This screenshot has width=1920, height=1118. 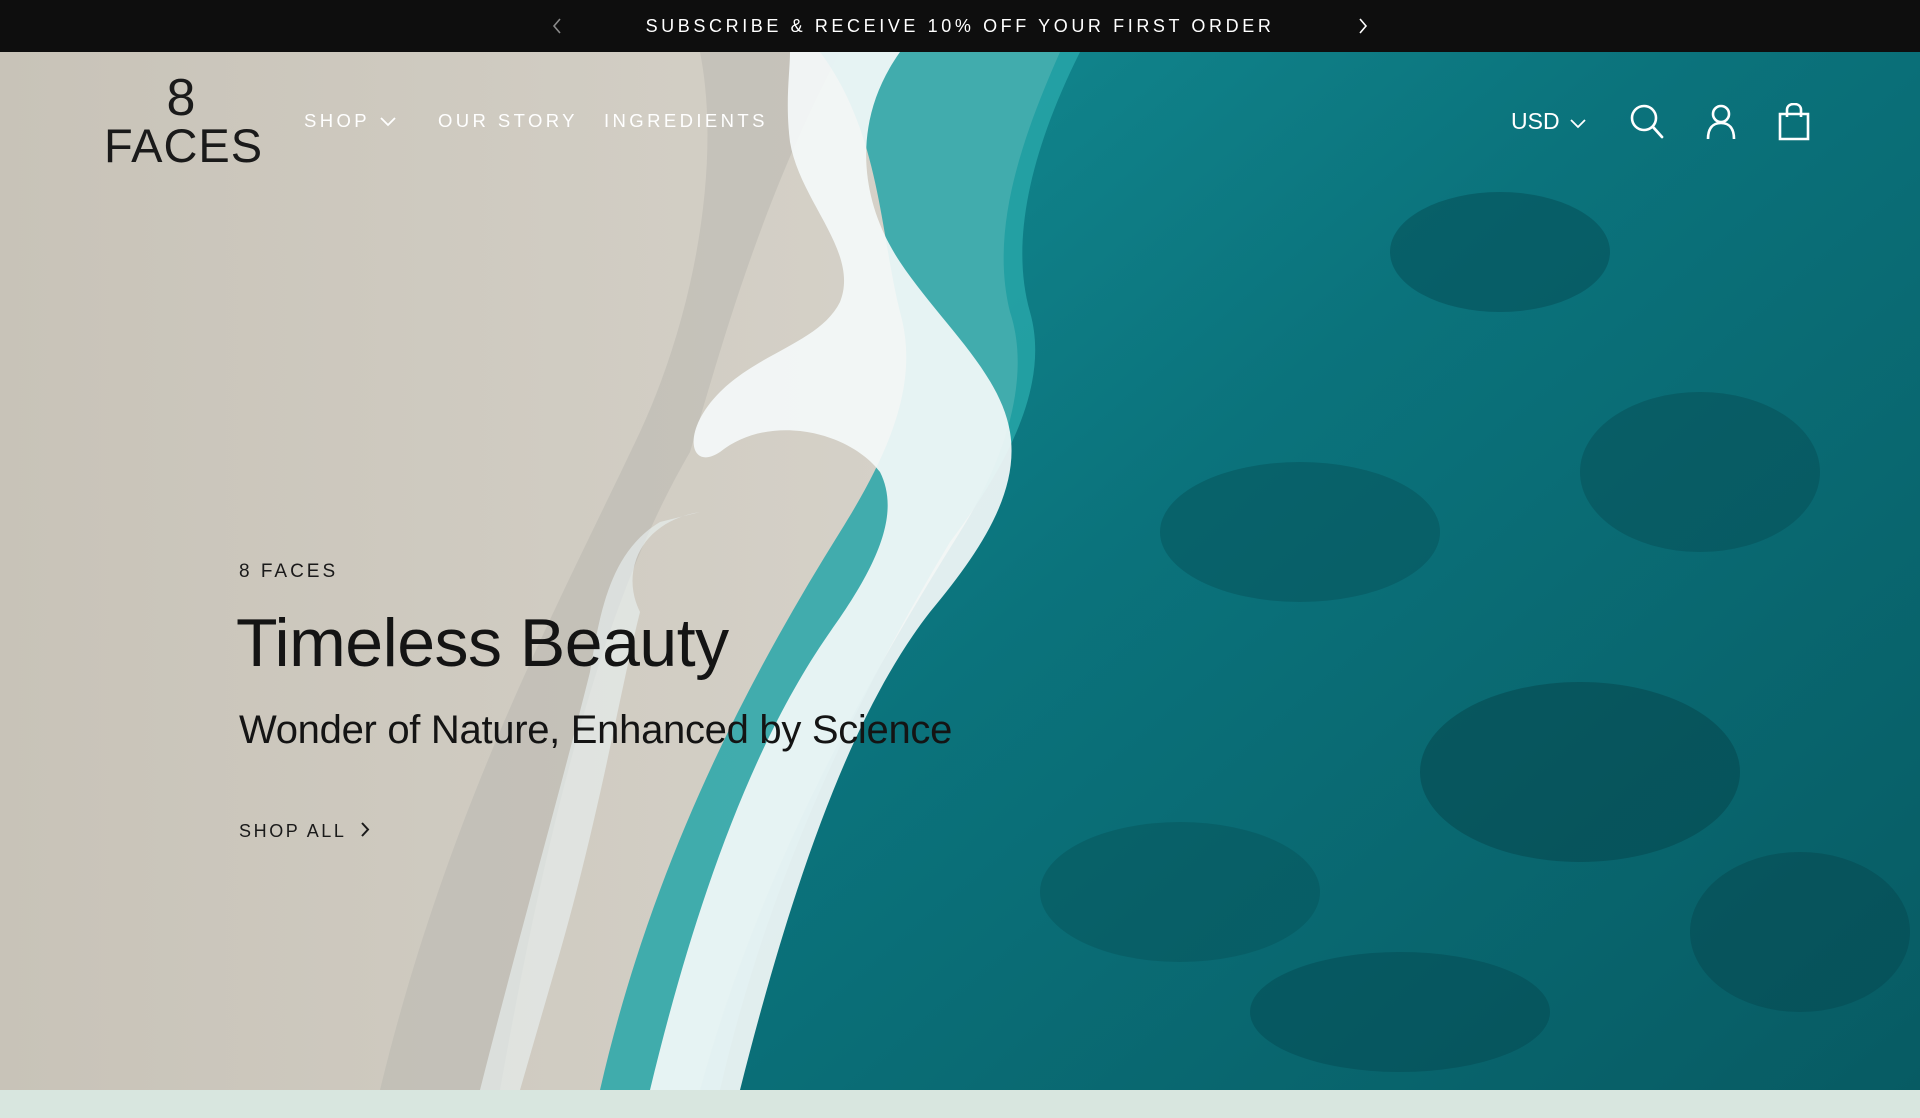 What do you see at coordinates (508, 121) in the screenshot?
I see `nav-item-our-story: OUR STORY` at bounding box center [508, 121].